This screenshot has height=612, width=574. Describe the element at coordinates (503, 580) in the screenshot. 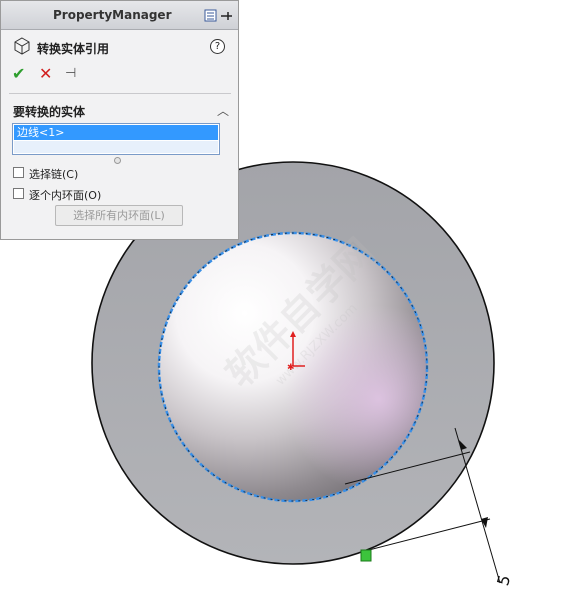

I see `dimension-value: 5` at that location.